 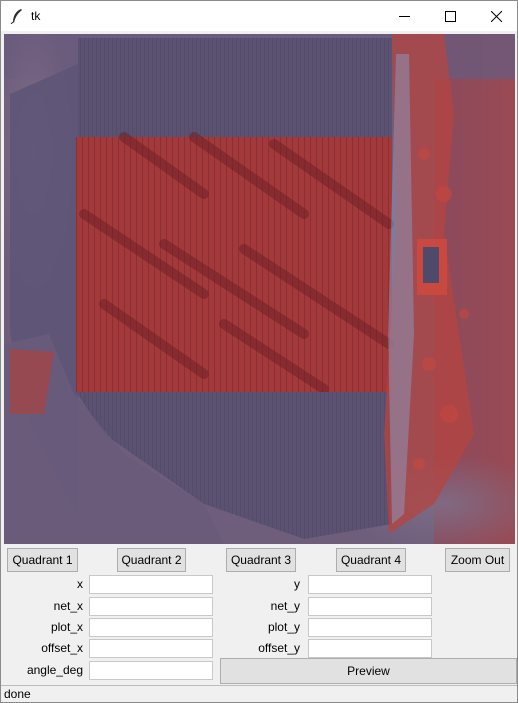 What do you see at coordinates (42, 560) in the screenshot?
I see `quadrant-1-button: Quadrant 1` at bounding box center [42, 560].